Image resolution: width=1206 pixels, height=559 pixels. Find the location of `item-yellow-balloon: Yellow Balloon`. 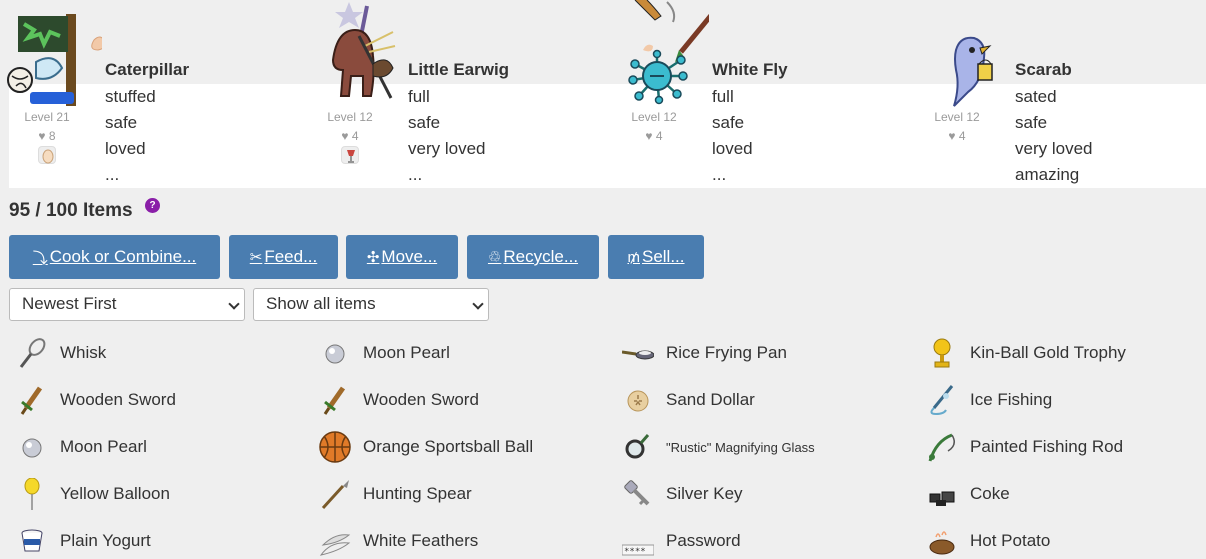

item-yellow-balloon: Yellow Balloon is located at coordinates (93, 494).